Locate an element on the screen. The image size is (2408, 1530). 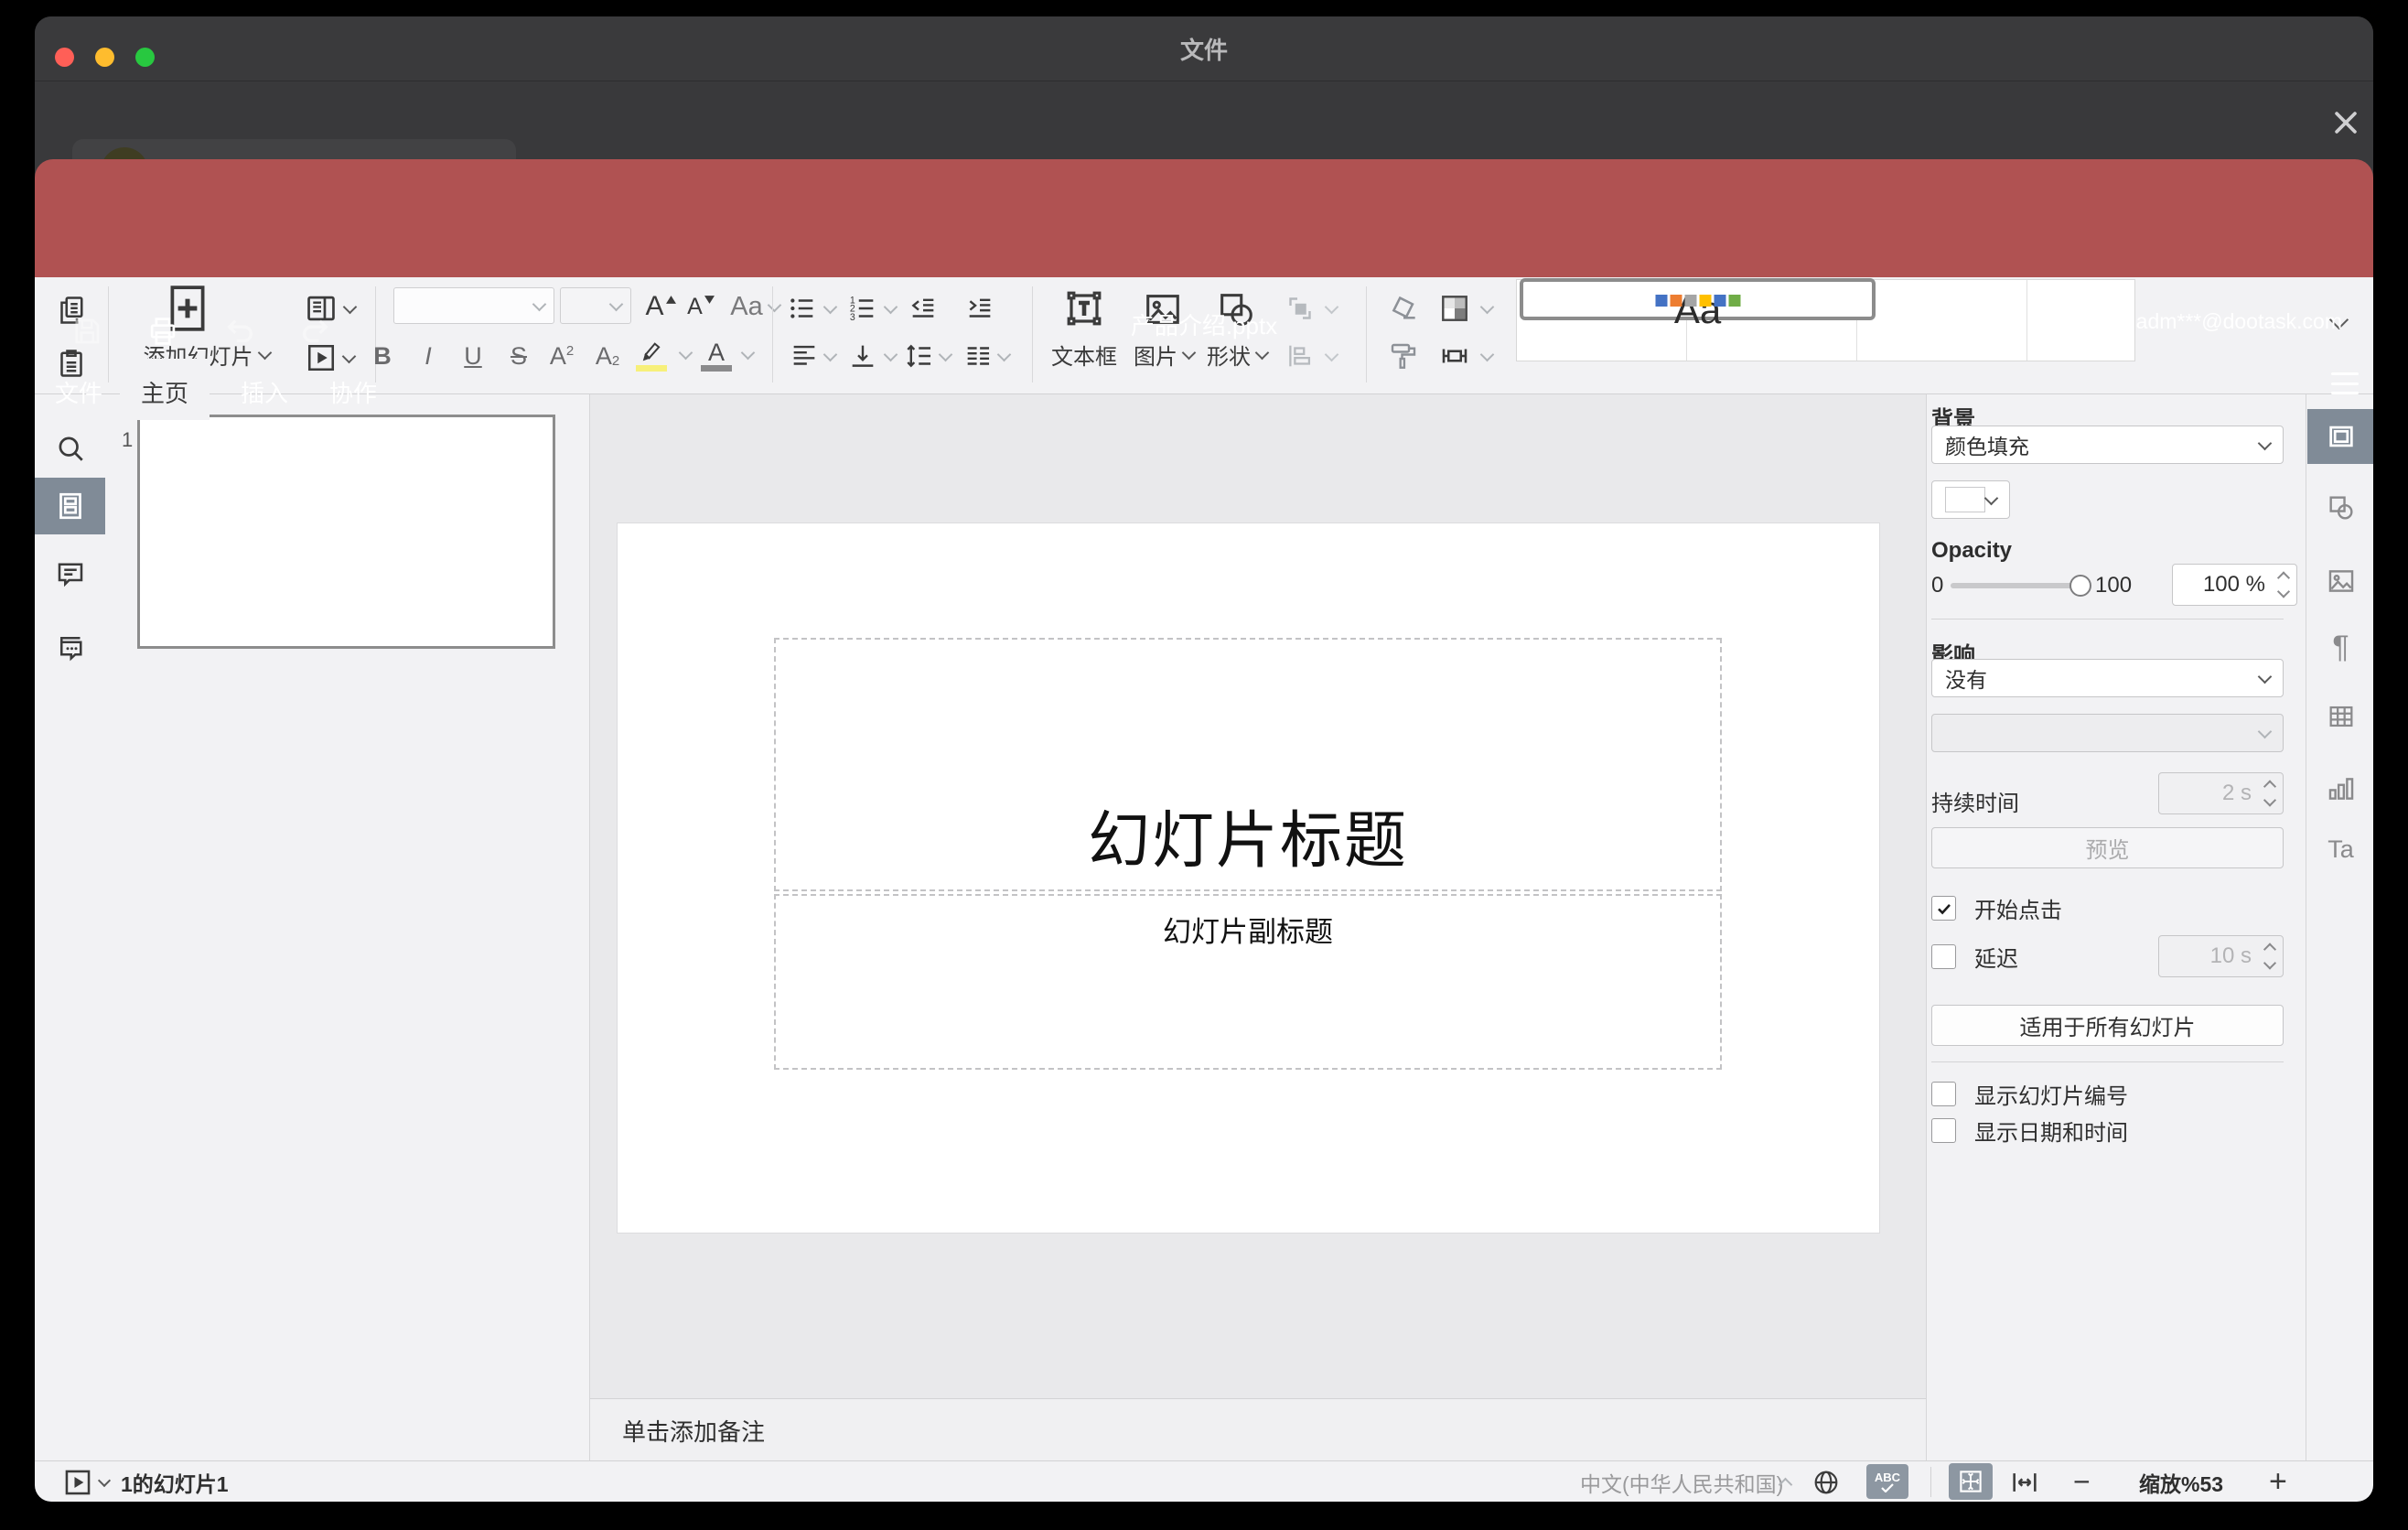
left-sidebar is located at coordinates (70, 926).